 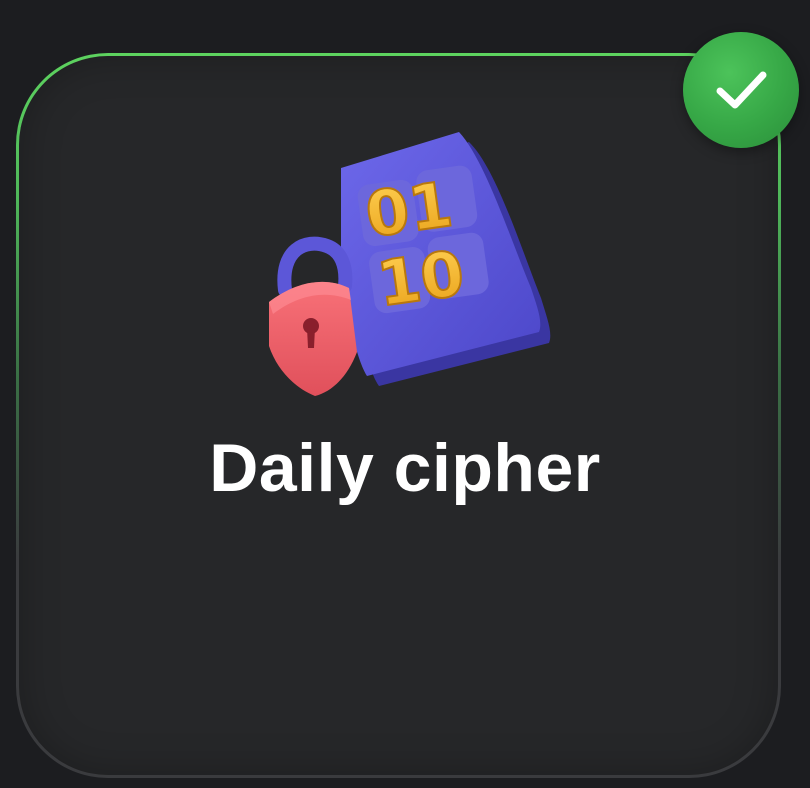 I want to click on card-title: Daily cipher, so click(x=405, y=468).